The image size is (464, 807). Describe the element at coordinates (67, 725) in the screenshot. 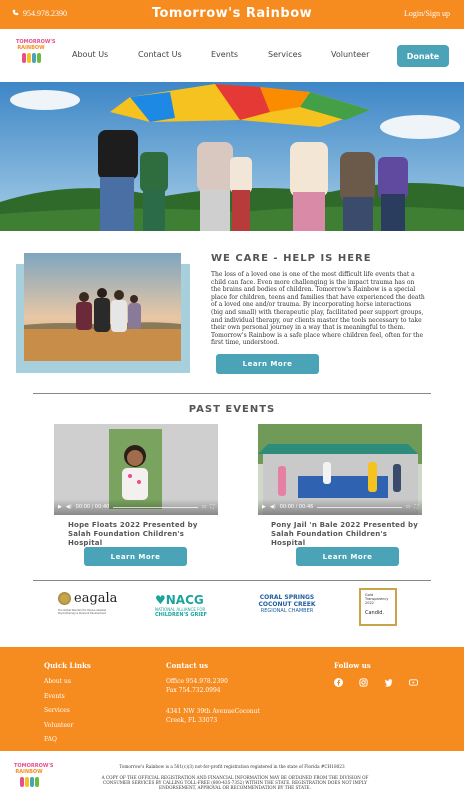

I see `footer-link-volunteer: Volunteer` at that location.